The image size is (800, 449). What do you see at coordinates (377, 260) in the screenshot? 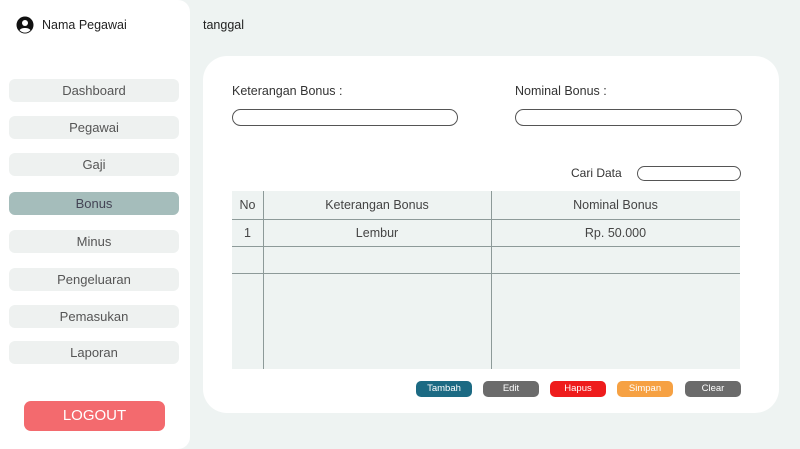
I see `cell-keterangan` at bounding box center [377, 260].